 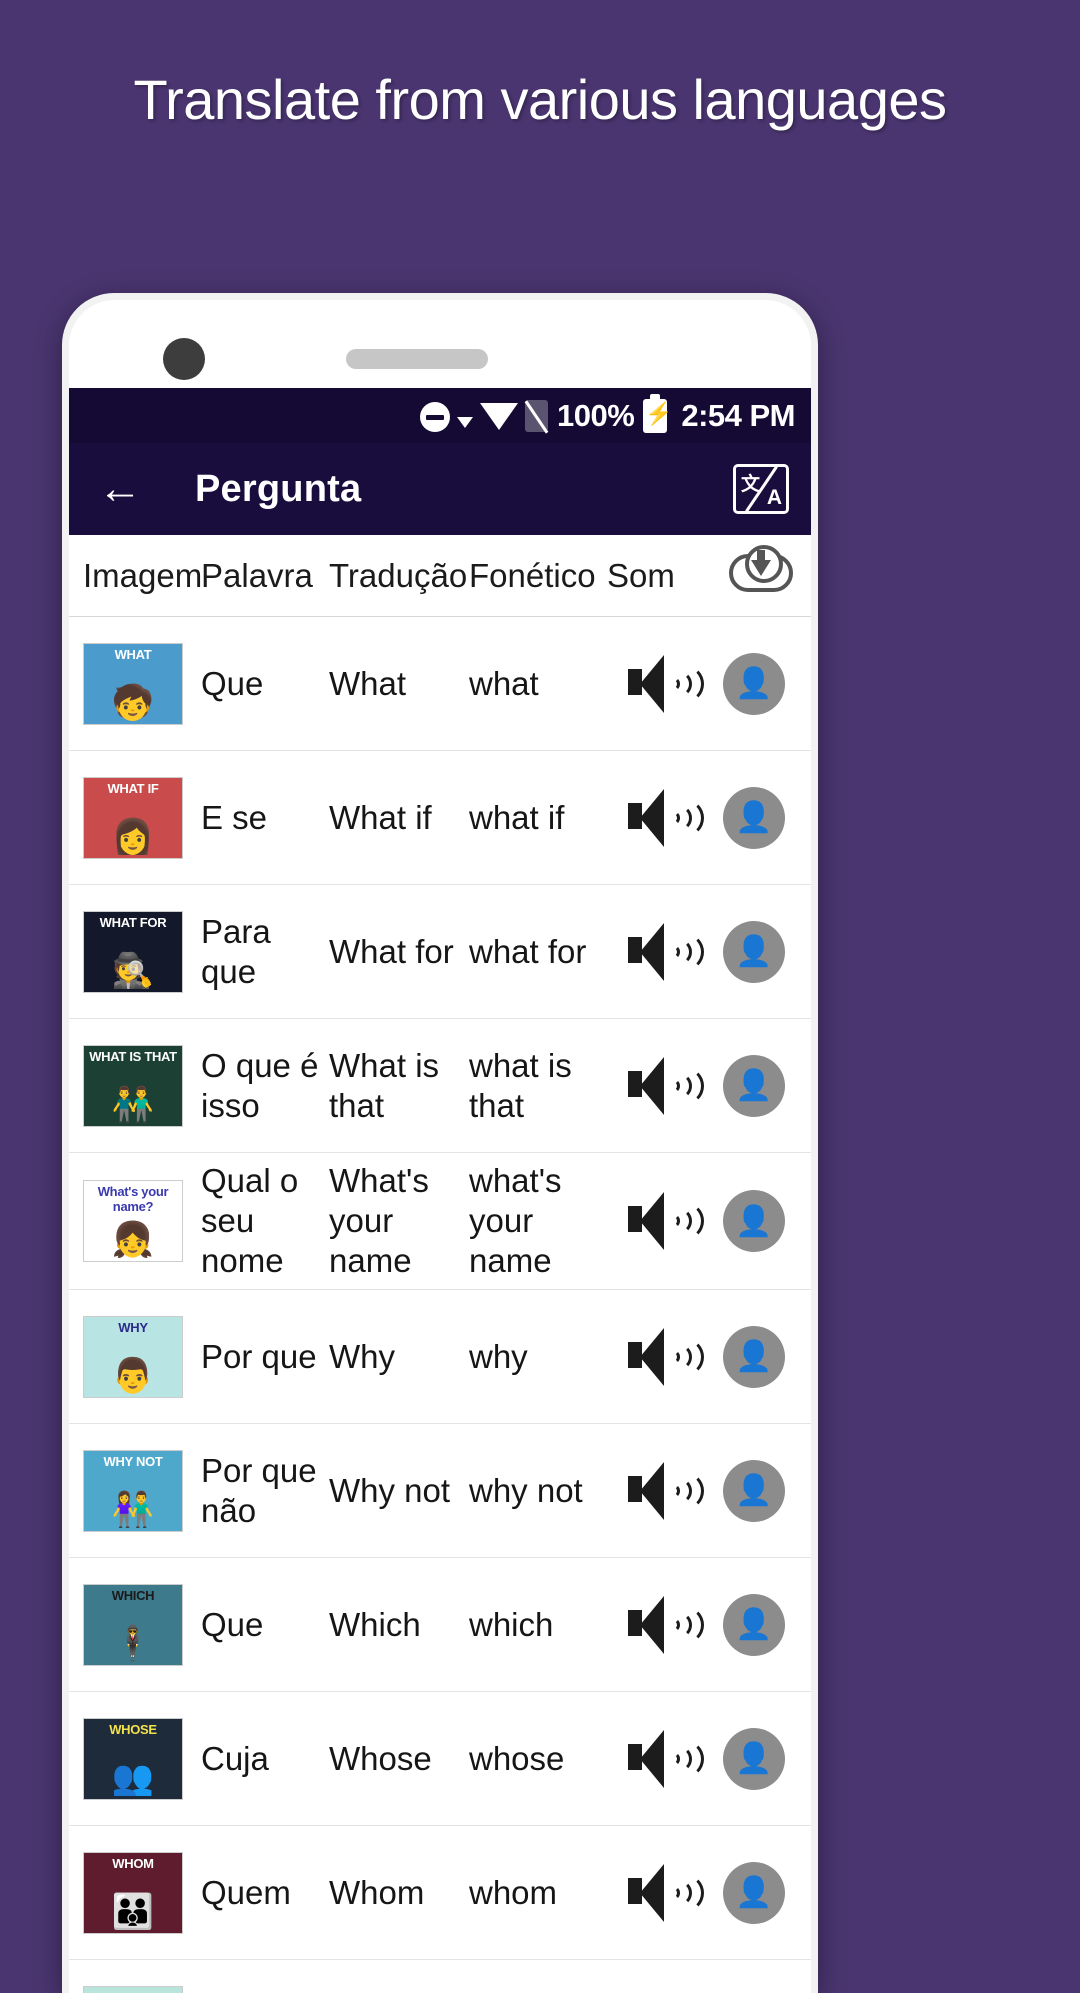 What do you see at coordinates (440, 1976) in the screenshot?
I see `table-row: WHEN⌚QuandoWhenwhen👤` at bounding box center [440, 1976].